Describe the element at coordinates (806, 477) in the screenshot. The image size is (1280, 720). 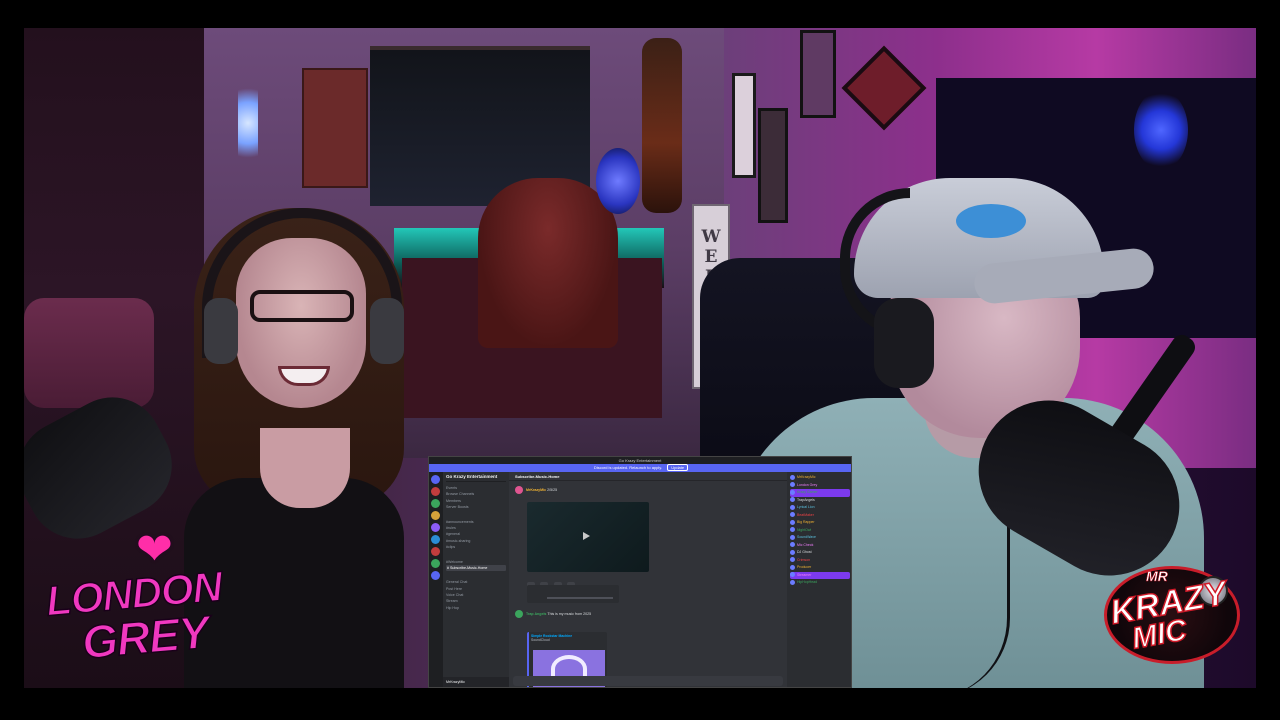
I see `member-name: MrKrazyMic` at that location.